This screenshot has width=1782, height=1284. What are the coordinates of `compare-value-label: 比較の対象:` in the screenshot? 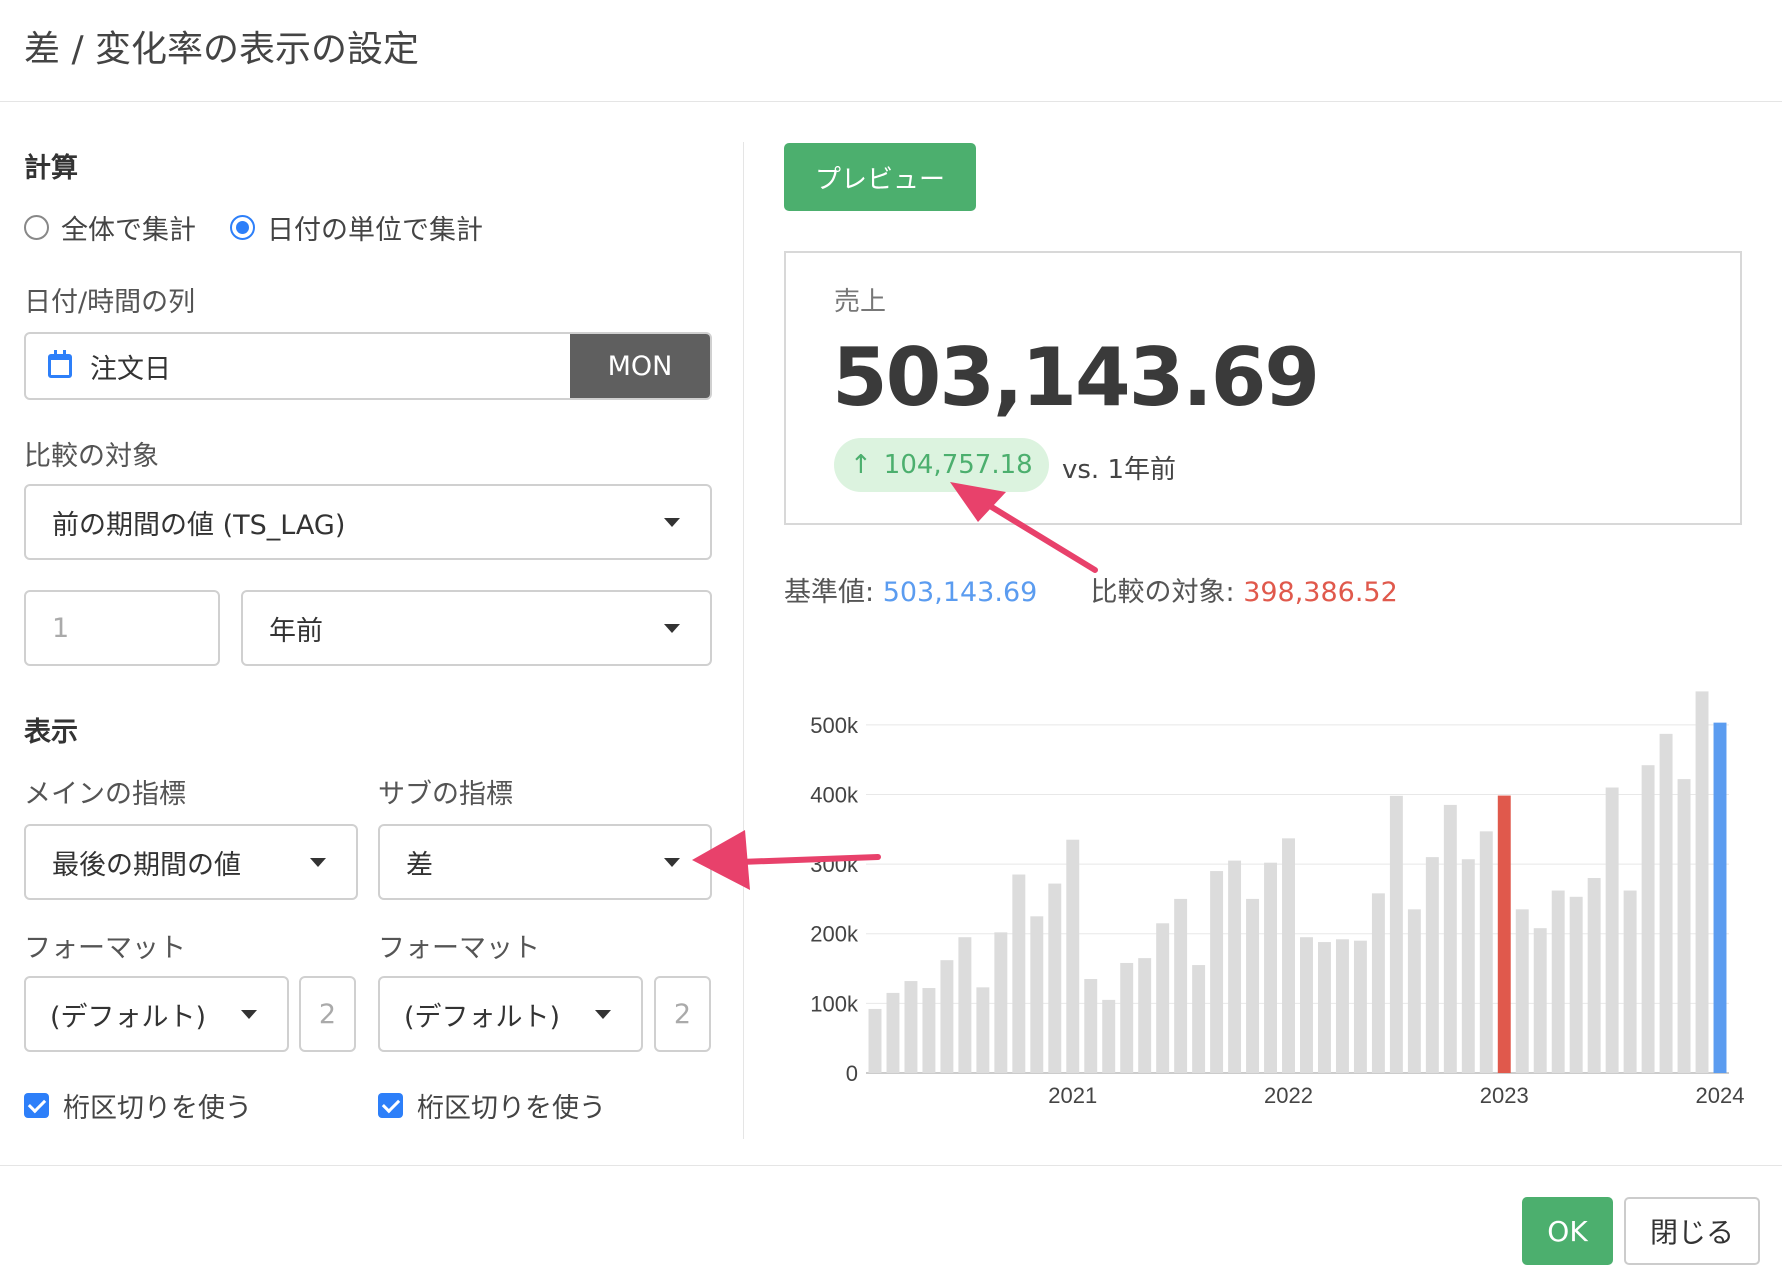 It's located at (1162, 592).